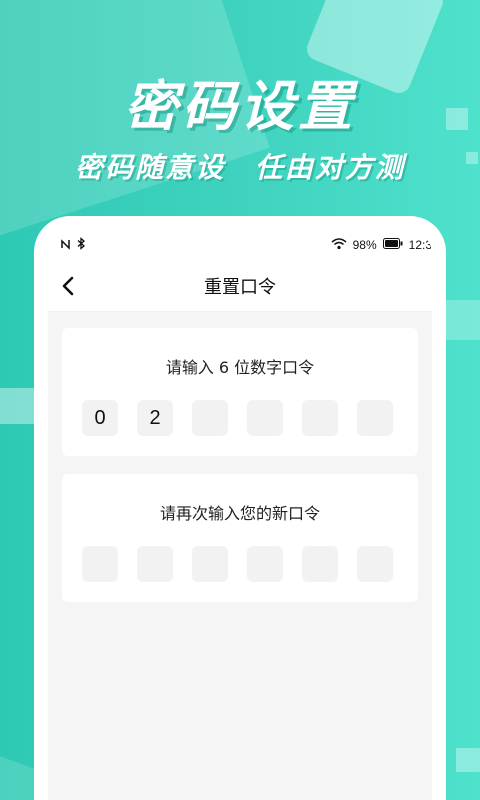  I want to click on second-entry-label: 请再次输入您的新口令, so click(239, 513).